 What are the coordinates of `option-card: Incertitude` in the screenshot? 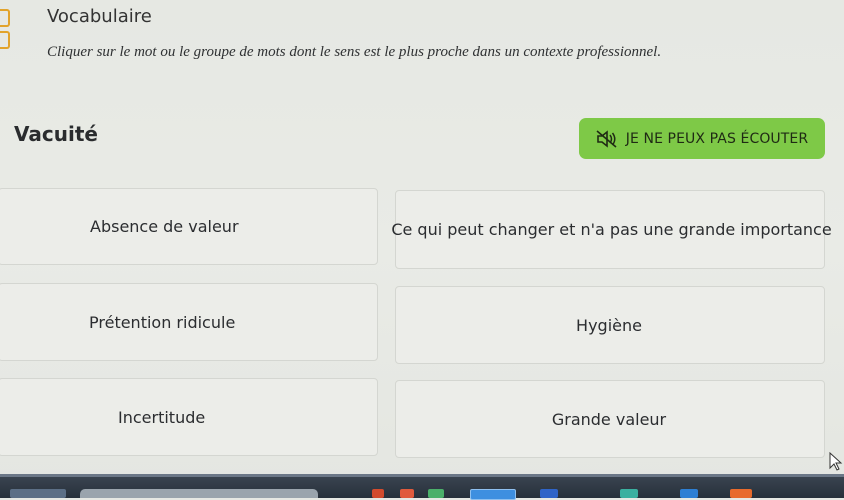 It's located at (189, 417).